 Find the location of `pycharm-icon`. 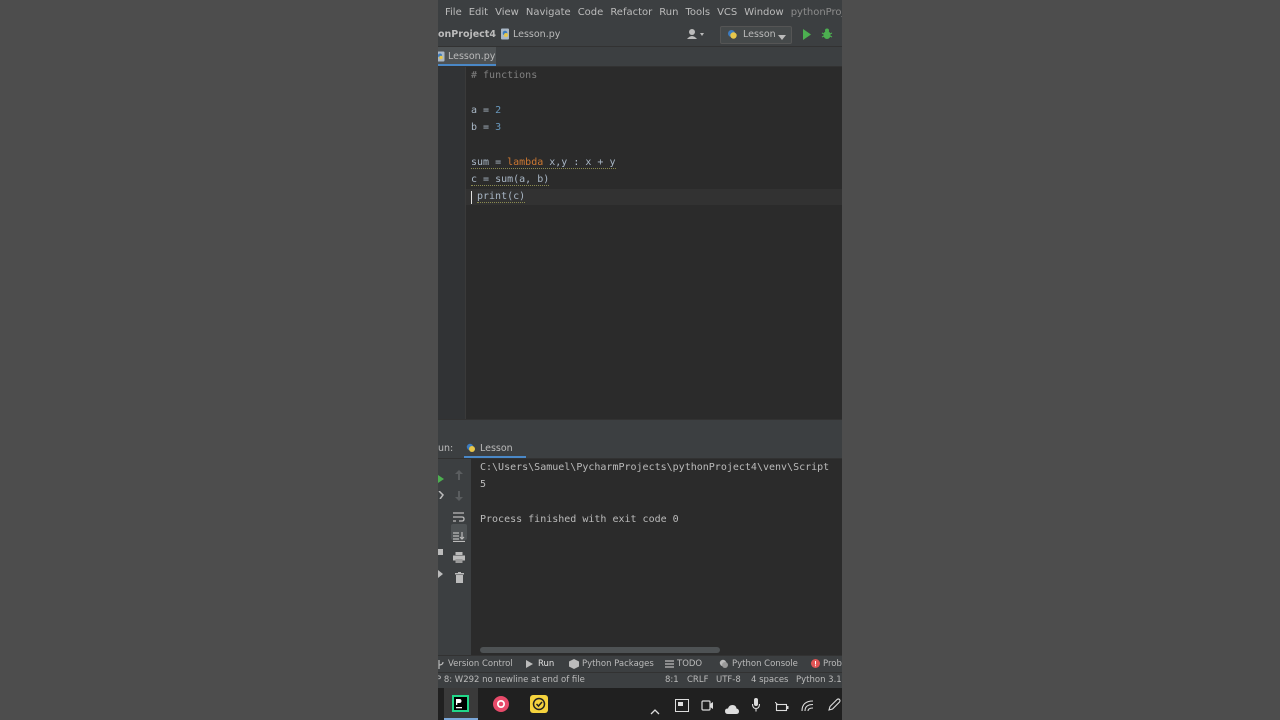

pycharm-icon is located at coordinates (460, 705).